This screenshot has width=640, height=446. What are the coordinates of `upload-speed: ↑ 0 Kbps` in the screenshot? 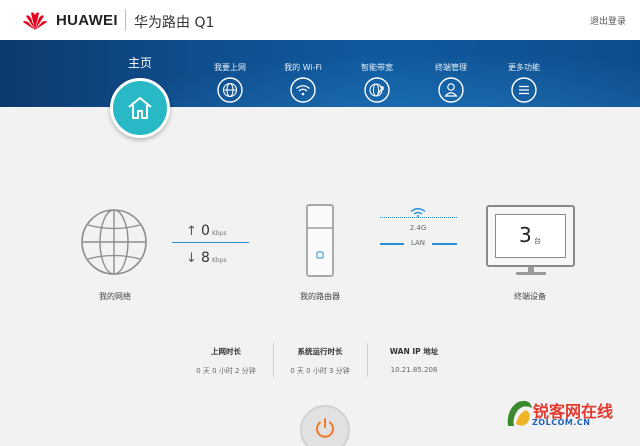 It's located at (206, 231).